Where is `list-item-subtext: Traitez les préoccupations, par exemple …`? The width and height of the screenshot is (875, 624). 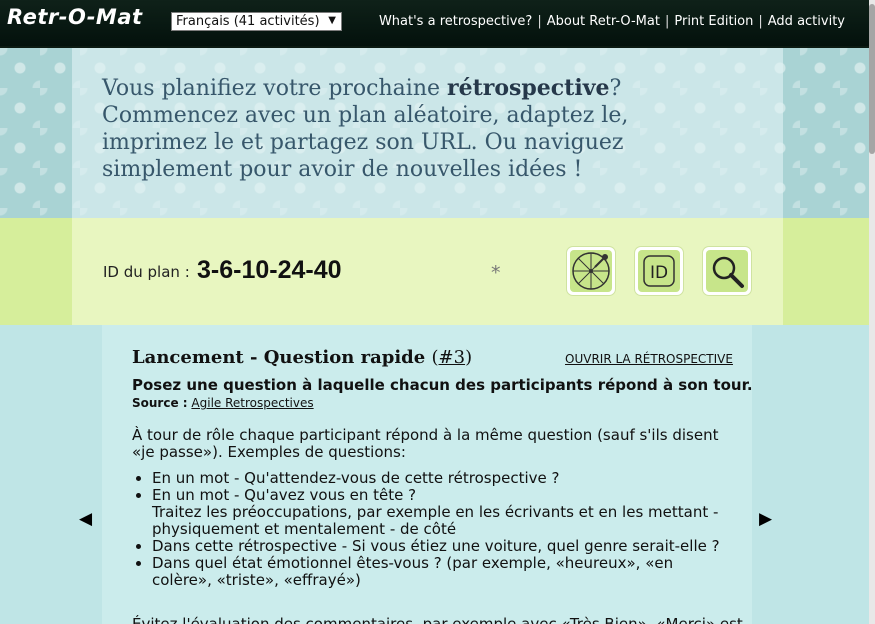 list-item-subtext: Traitez les préoccupations, par exemple … is located at coordinates (435, 520).